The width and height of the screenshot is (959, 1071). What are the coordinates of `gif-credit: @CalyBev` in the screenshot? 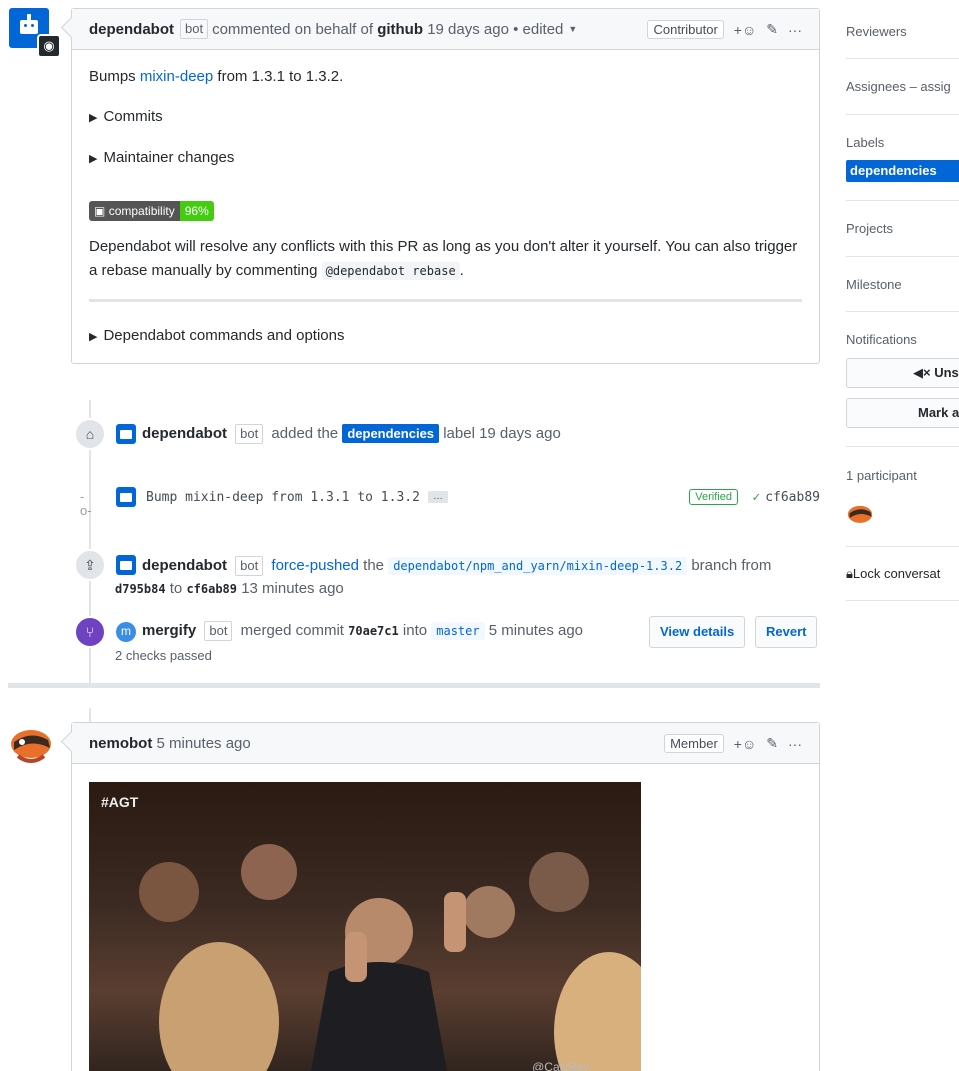 It's located at (560, 1065).